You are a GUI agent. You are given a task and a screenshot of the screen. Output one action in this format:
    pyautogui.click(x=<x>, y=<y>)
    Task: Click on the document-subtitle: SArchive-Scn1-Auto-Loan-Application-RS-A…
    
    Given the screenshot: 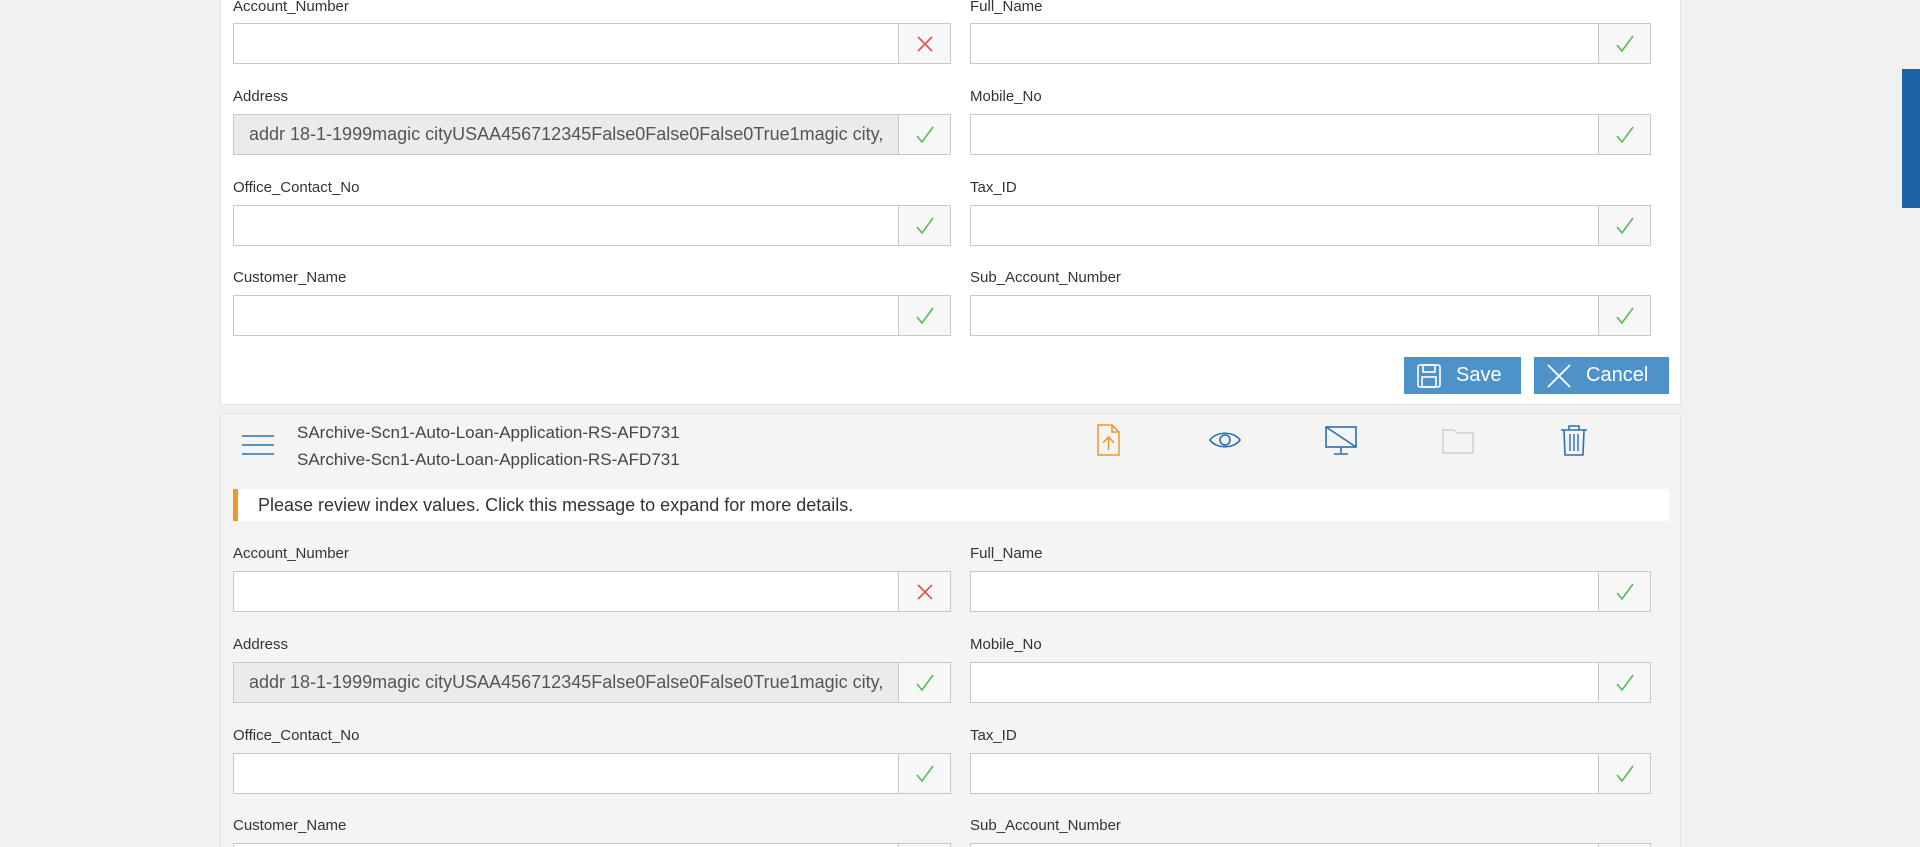 What is the action you would take?
    pyautogui.click(x=488, y=459)
    